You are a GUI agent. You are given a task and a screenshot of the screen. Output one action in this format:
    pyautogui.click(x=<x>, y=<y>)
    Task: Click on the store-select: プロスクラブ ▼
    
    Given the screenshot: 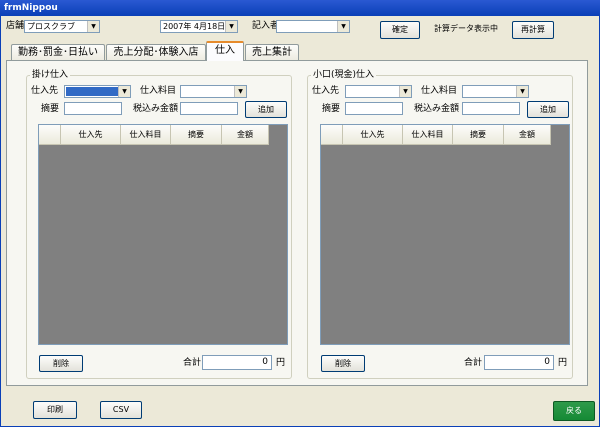 What is the action you would take?
    pyautogui.click(x=62, y=26)
    